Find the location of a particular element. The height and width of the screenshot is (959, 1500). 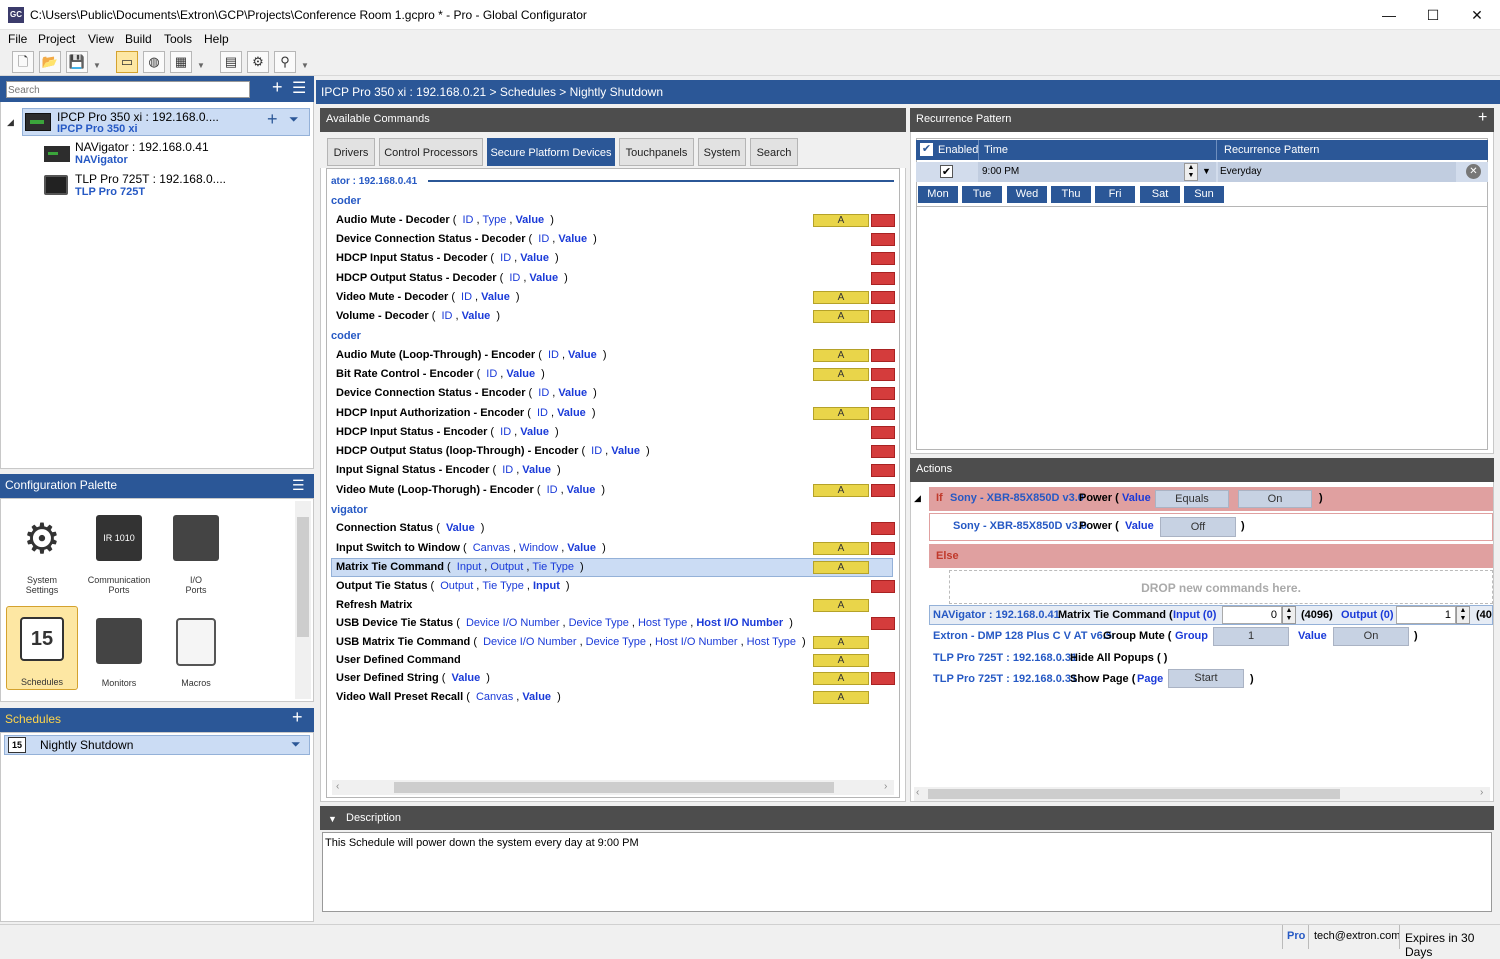

time-spinner-icon: ▲ ▼ is located at coordinates (1191, 172).